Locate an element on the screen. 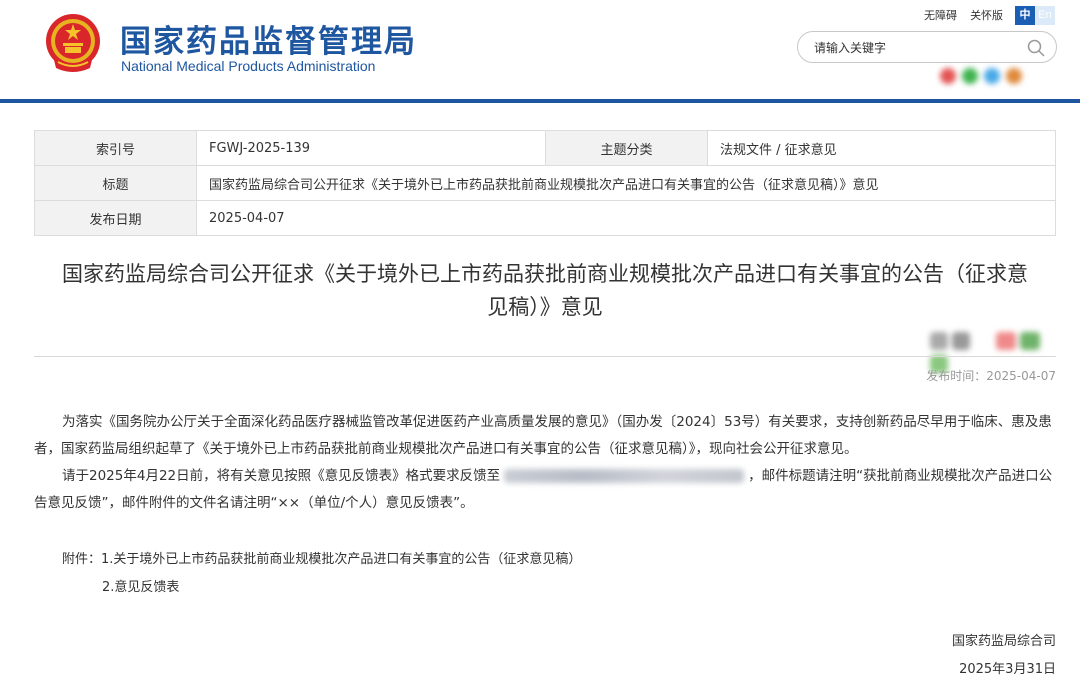 The image size is (1080, 700). weibo-icon is located at coordinates (948, 76).